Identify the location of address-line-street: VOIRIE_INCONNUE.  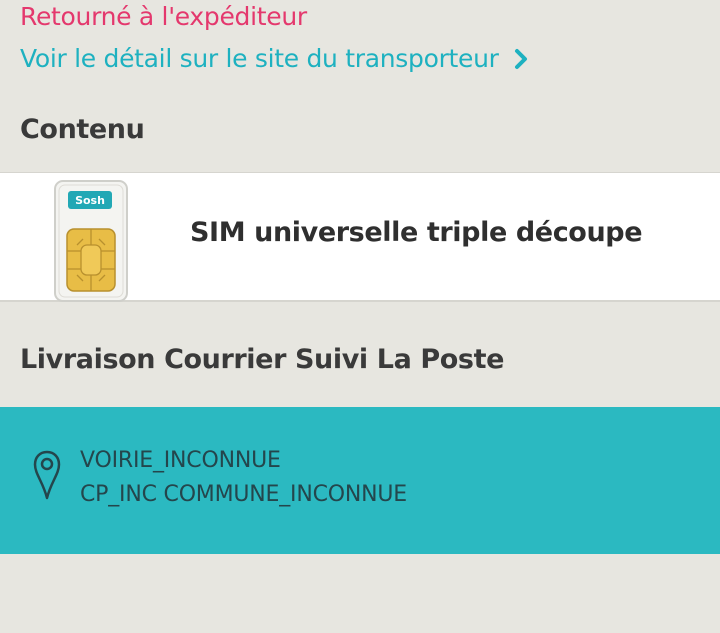
(180, 460).